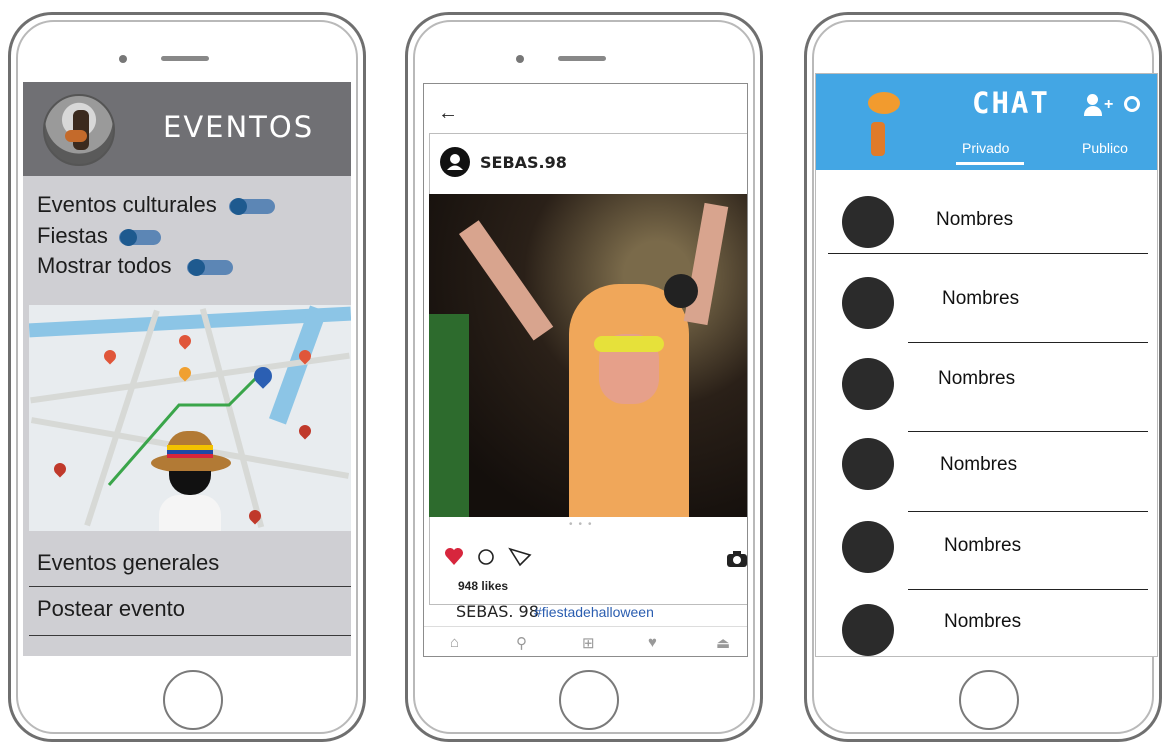 Image resolution: width=1162 pixels, height=749 pixels. What do you see at coordinates (455, 162) in the screenshot?
I see `user-avatar-icon` at bounding box center [455, 162].